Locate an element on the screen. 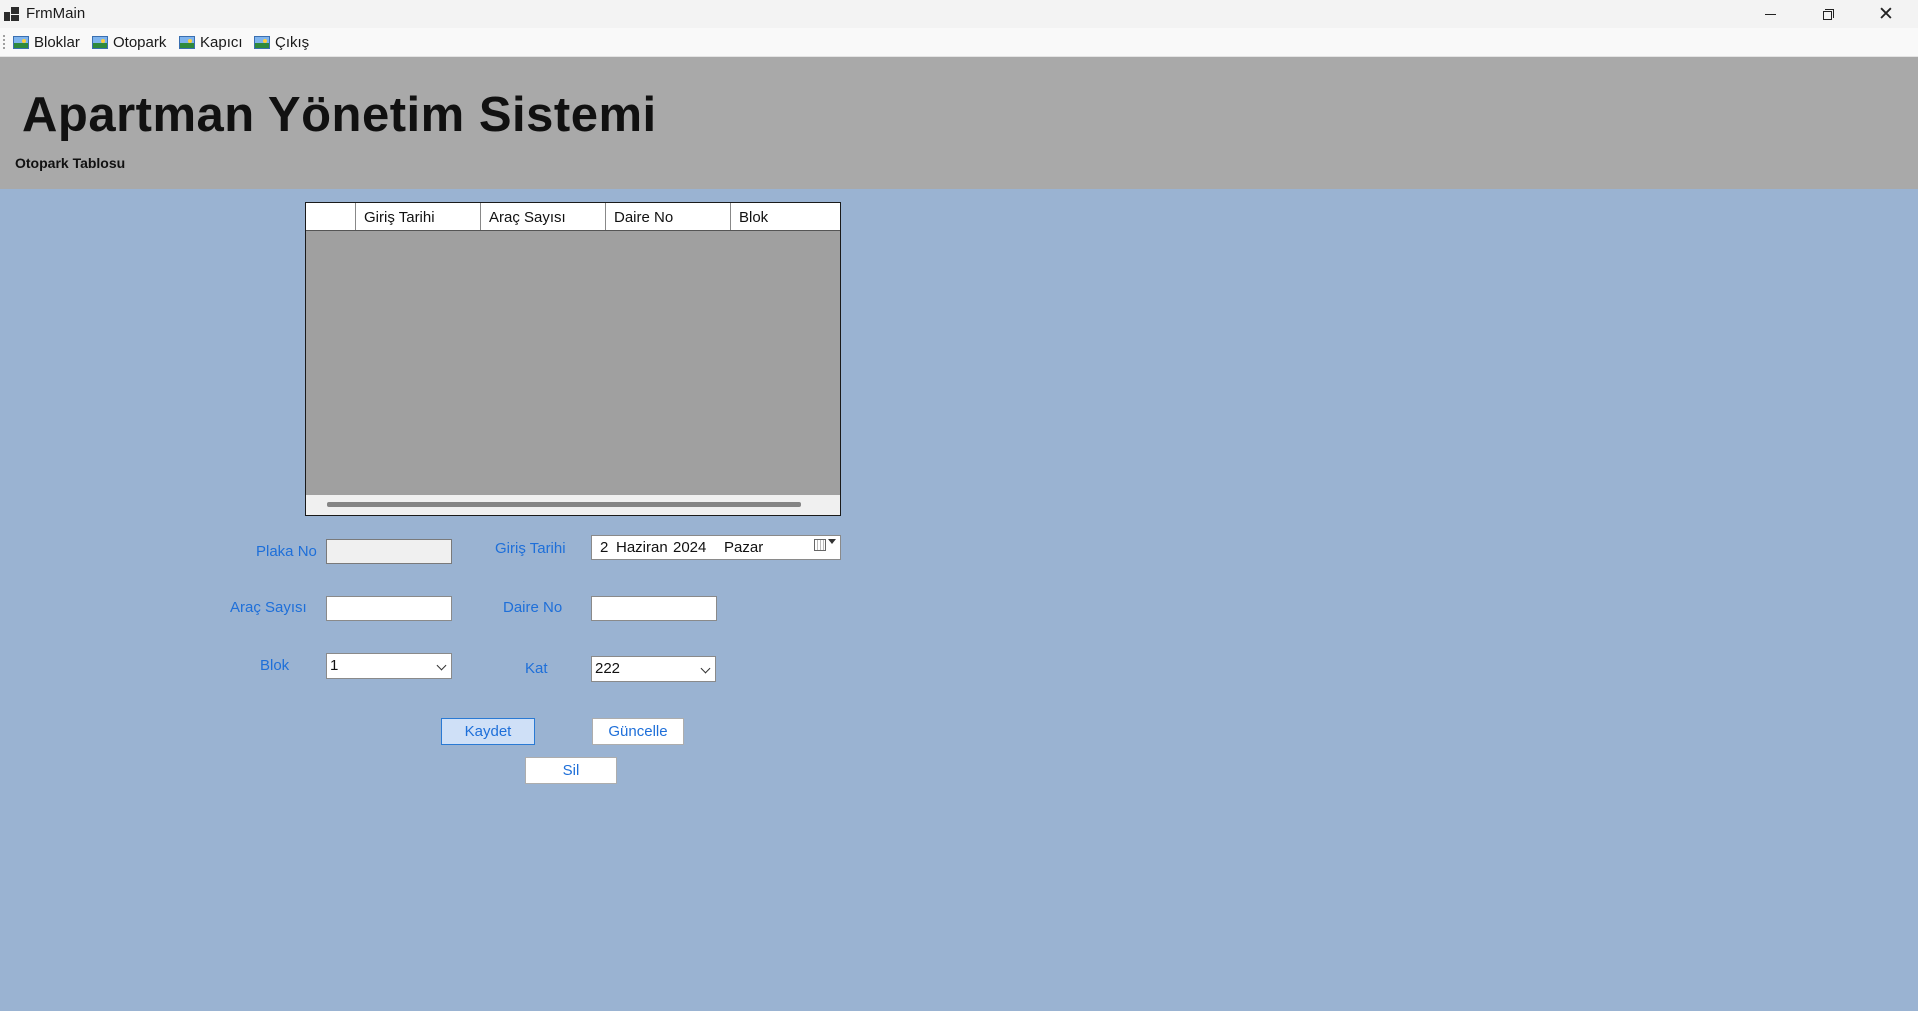 The width and height of the screenshot is (1918, 1011). daire-no-label: Daire No is located at coordinates (533, 607).